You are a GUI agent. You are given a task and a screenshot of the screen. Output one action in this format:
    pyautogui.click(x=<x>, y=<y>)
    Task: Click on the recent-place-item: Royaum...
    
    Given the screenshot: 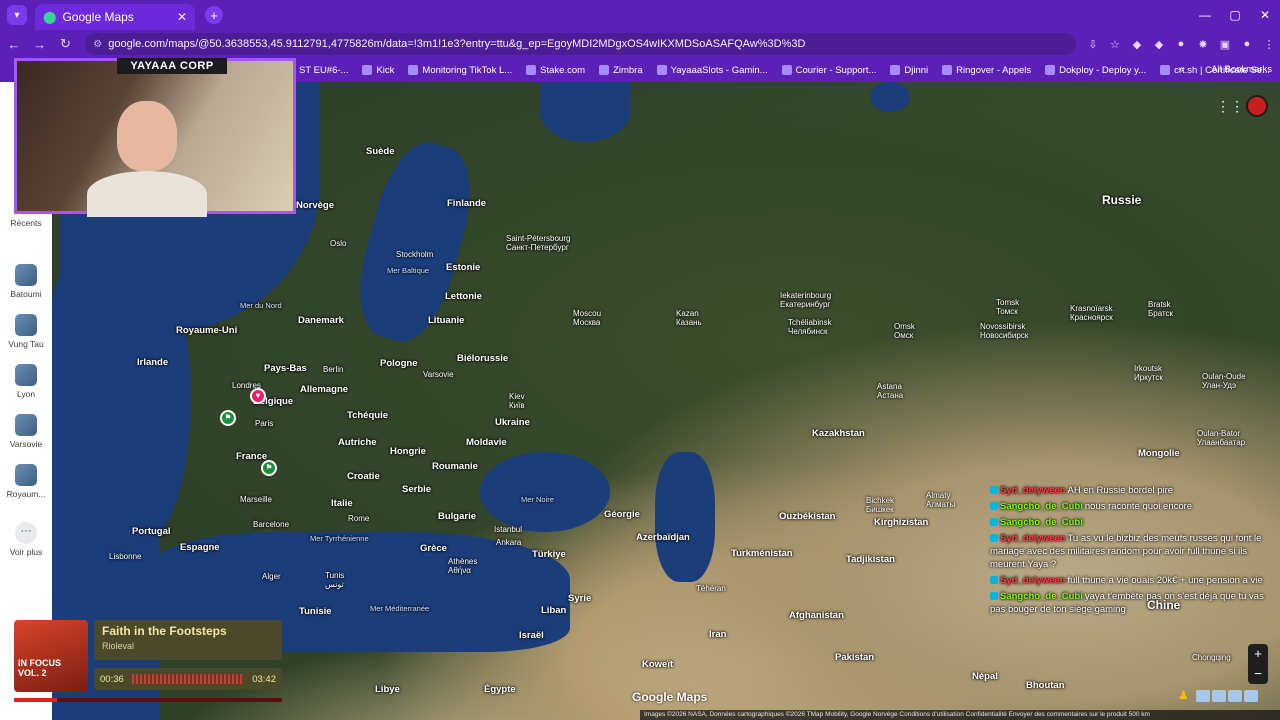 What is the action you would take?
    pyautogui.click(x=26, y=481)
    